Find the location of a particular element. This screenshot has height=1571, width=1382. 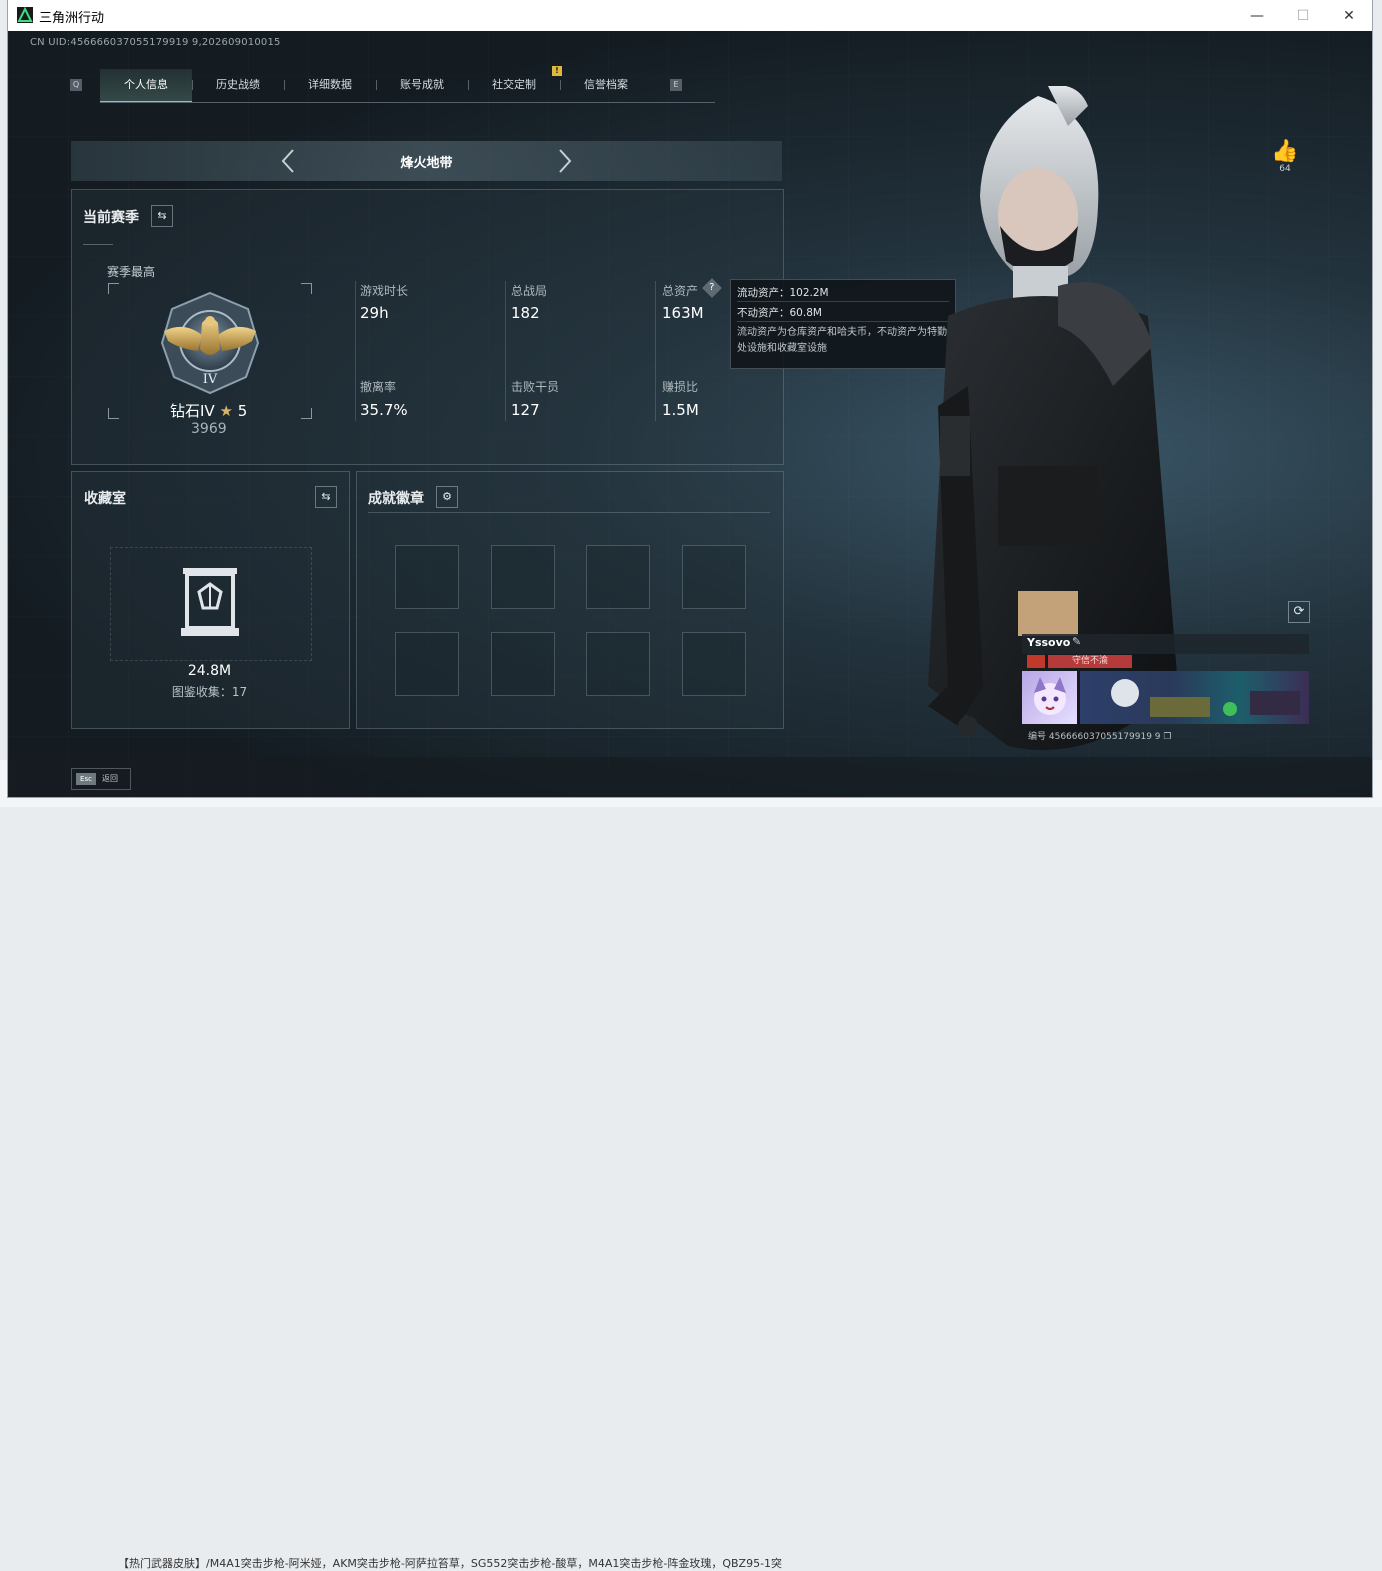

mode-selector: 烽火地带 is located at coordinates (426, 161).